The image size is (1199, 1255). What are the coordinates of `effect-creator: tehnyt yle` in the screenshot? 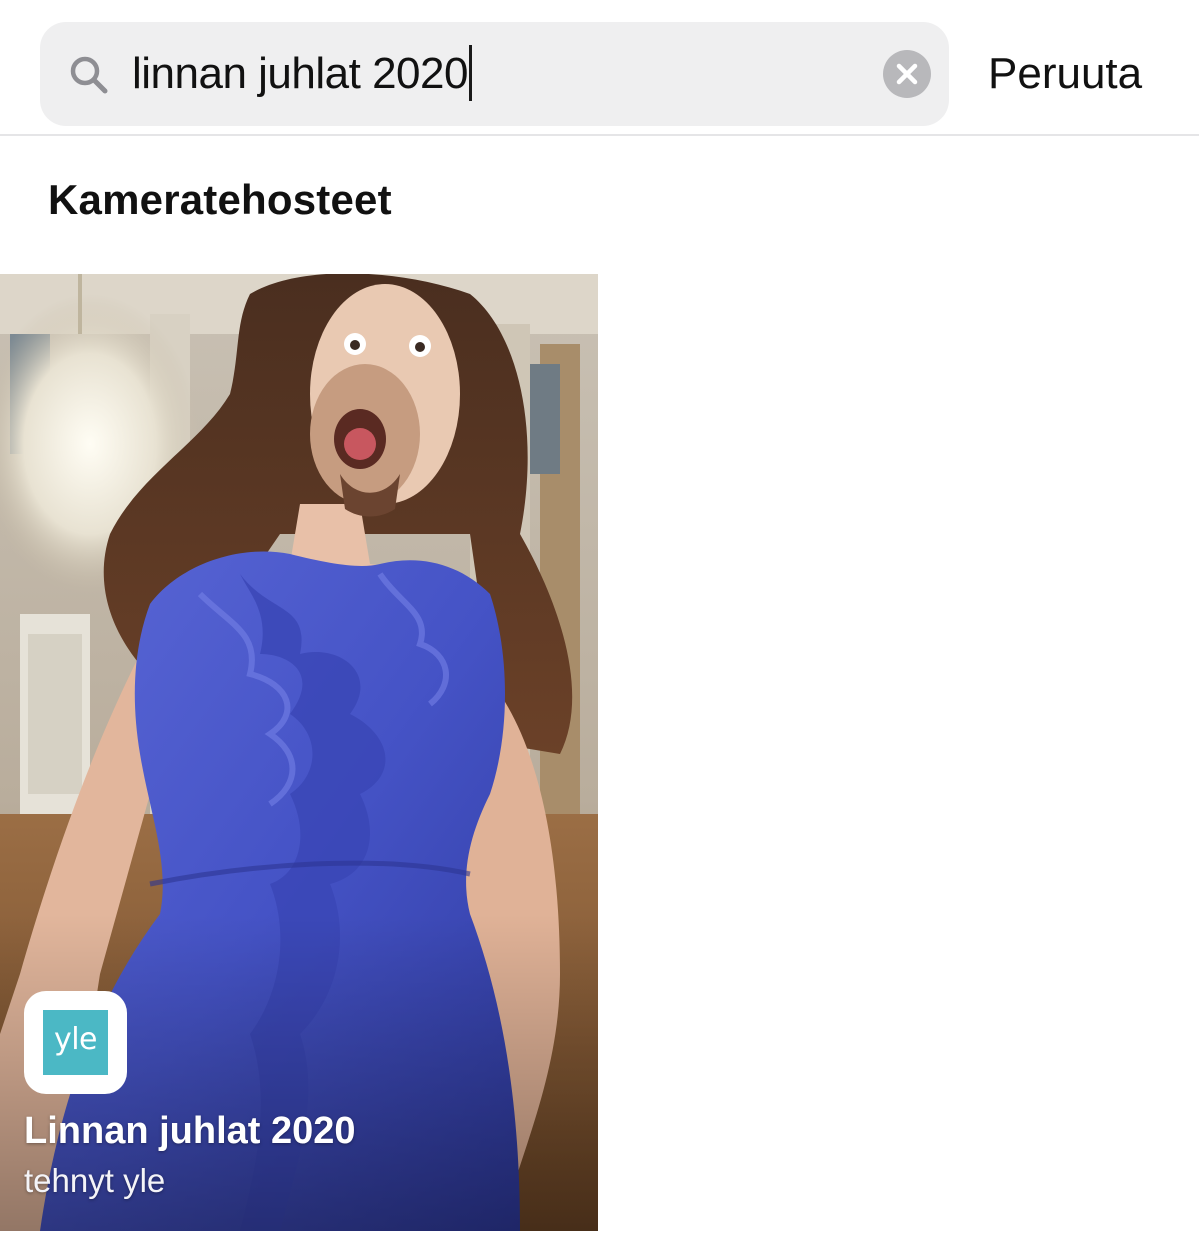 It's located at (95, 1180).